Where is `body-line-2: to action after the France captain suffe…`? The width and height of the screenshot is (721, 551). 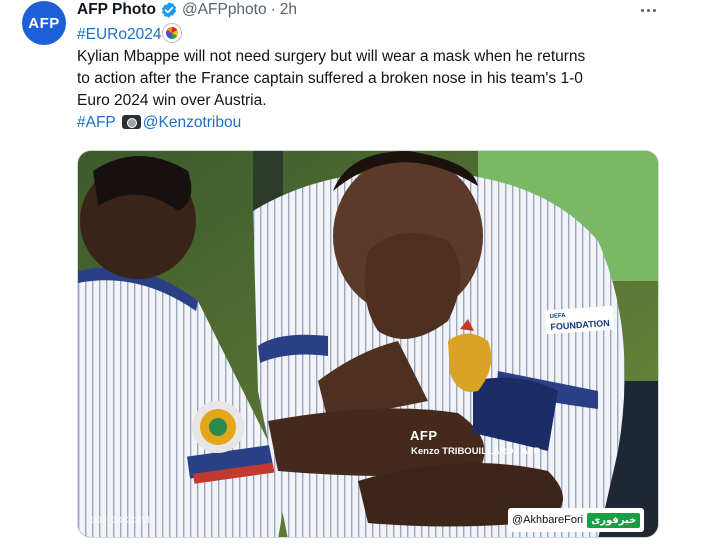
body-line-2: to action after the France captain suffe… is located at coordinates (330, 78).